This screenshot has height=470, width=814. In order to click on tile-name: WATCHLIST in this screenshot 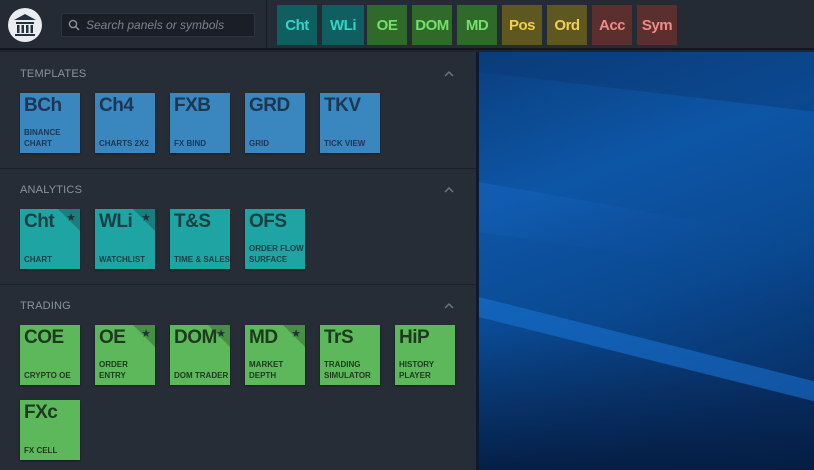, I will do `click(122, 259)`.